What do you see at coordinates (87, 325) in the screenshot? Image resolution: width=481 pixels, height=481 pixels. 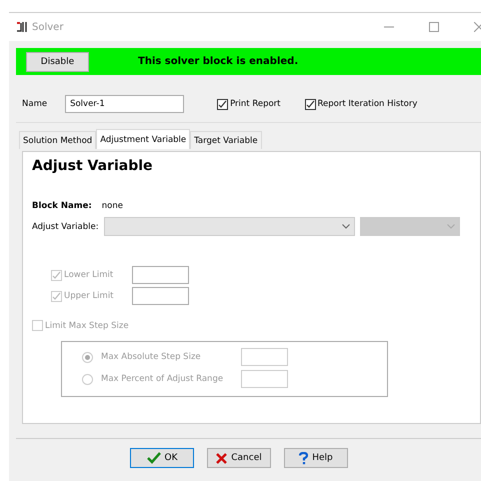 I see `checkbox-label: Limit Max Step Size` at bounding box center [87, 325].